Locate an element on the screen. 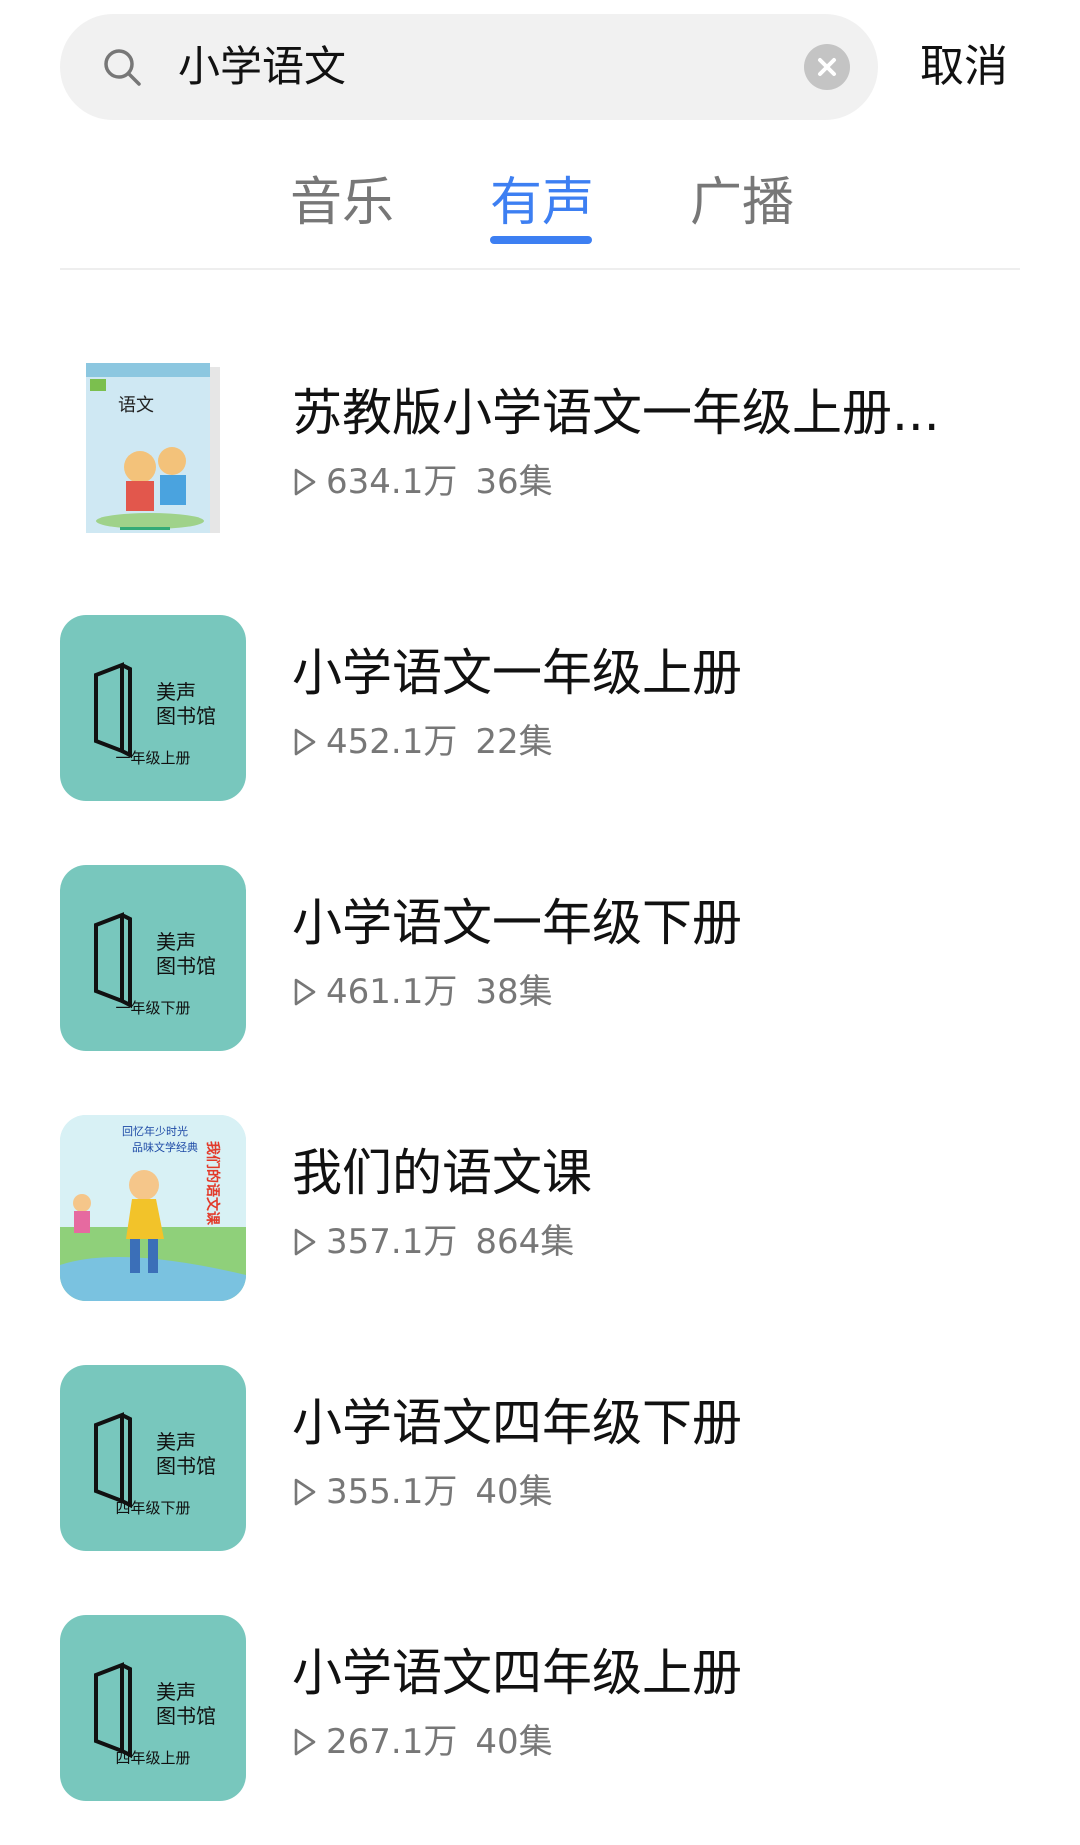 This screenshot has height=1845, width=1080. search-input: 小学语文 is located at coordinates (262, 67).